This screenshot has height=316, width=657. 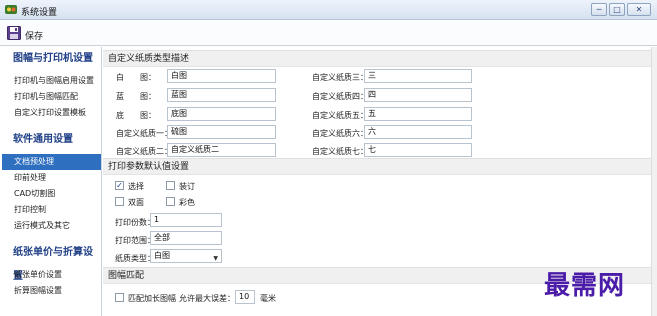 I want to click on tolerance-input: 10, so click(x=245, y=297).